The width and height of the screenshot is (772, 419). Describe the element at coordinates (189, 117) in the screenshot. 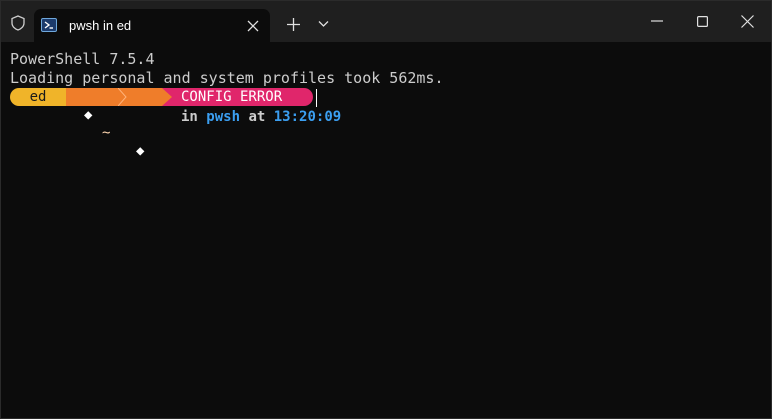

I see `info-prefix: in` at that location.